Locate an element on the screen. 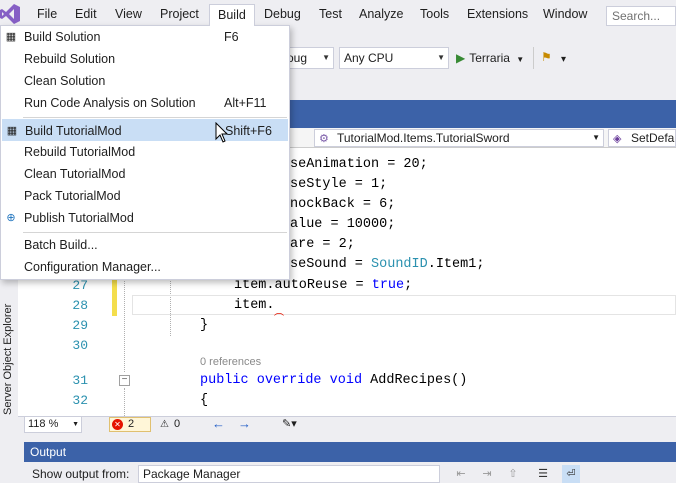 This screenshot has width=676, height=483. menu-item-label: Build Solution is located at coordinates (62, 37).